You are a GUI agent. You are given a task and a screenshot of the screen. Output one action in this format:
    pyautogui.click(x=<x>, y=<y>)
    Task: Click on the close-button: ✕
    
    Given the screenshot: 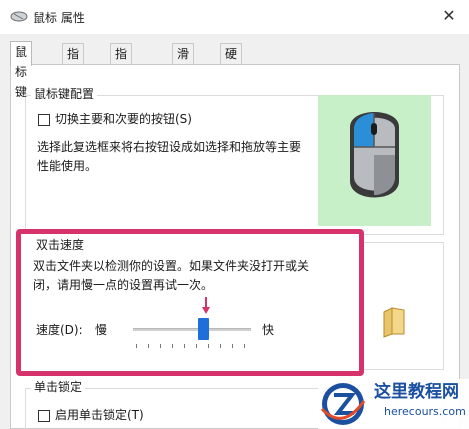 What is the action you would take?
    pyautogui.click(x=449, y=16)
    